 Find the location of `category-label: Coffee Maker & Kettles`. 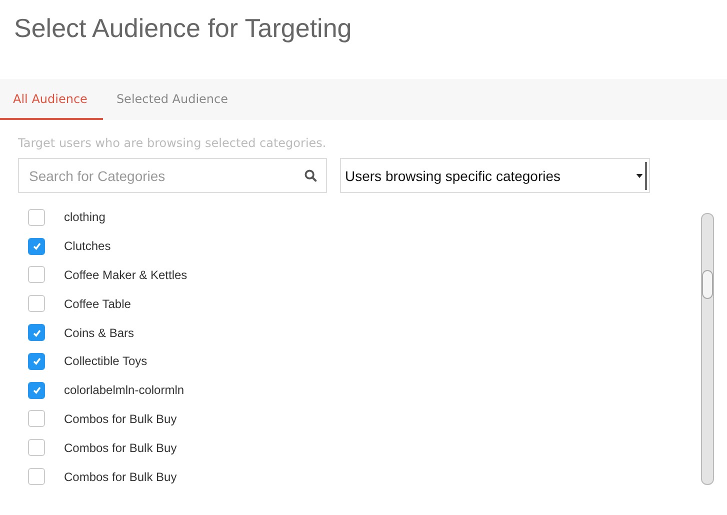

category-label: Coffee Maker & Kettles is located at coordinates (126, 275).